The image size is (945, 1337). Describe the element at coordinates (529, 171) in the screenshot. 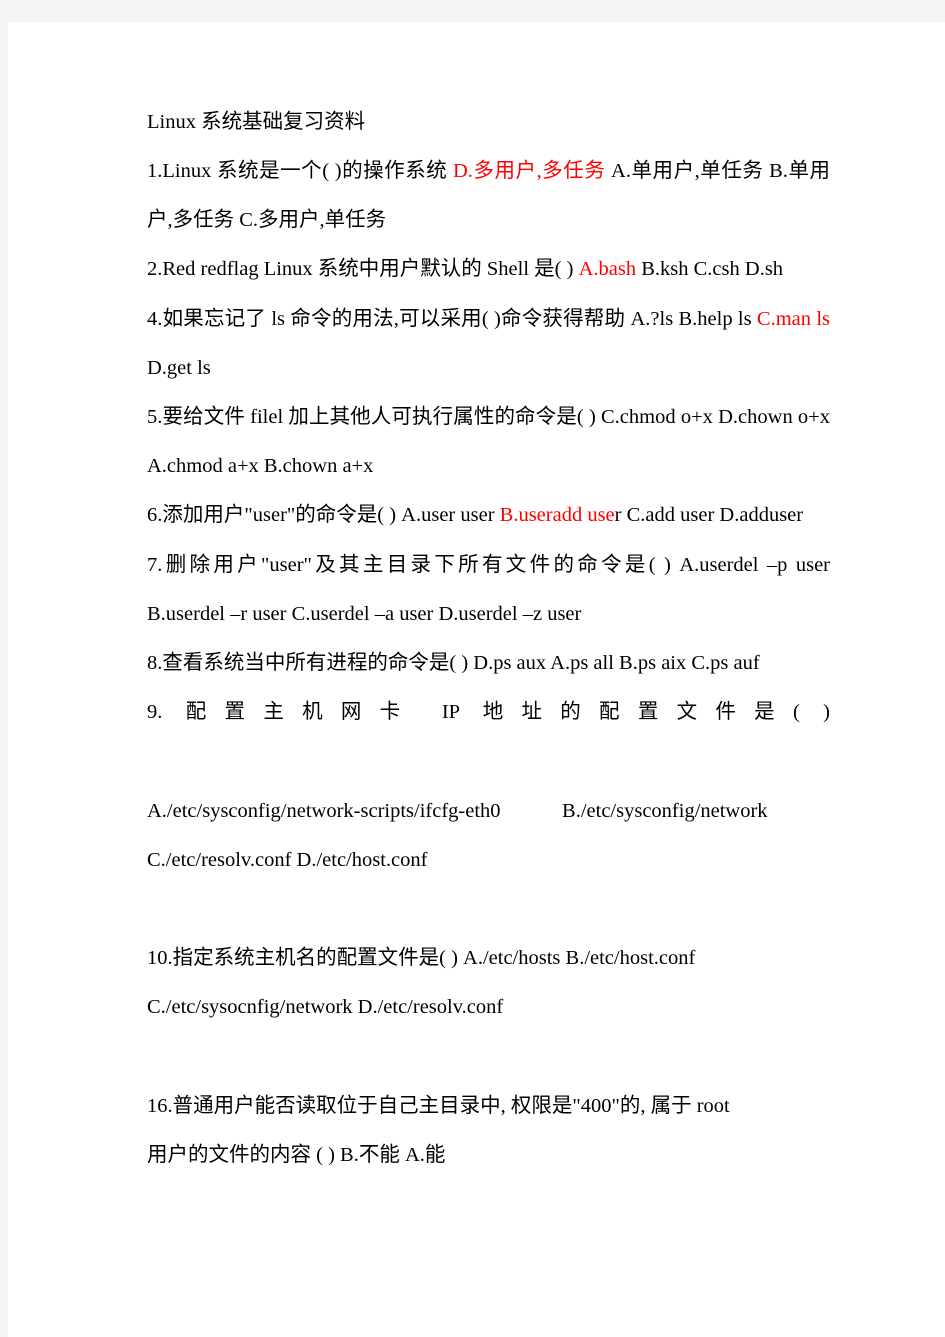

I see `question-1-answer: D.多用户,多任务` at that location.